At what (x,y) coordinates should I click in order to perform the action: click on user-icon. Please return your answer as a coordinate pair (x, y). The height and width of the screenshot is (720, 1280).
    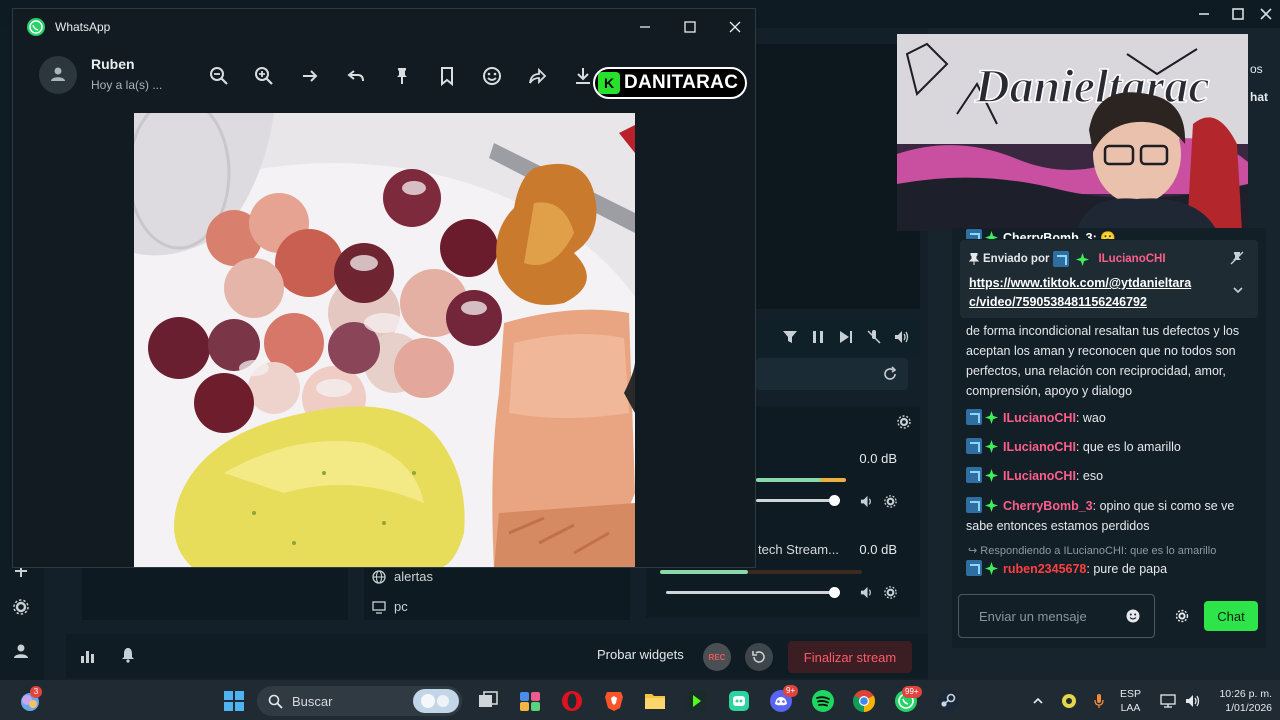
    Looking at the image, I should click on (21, 651).